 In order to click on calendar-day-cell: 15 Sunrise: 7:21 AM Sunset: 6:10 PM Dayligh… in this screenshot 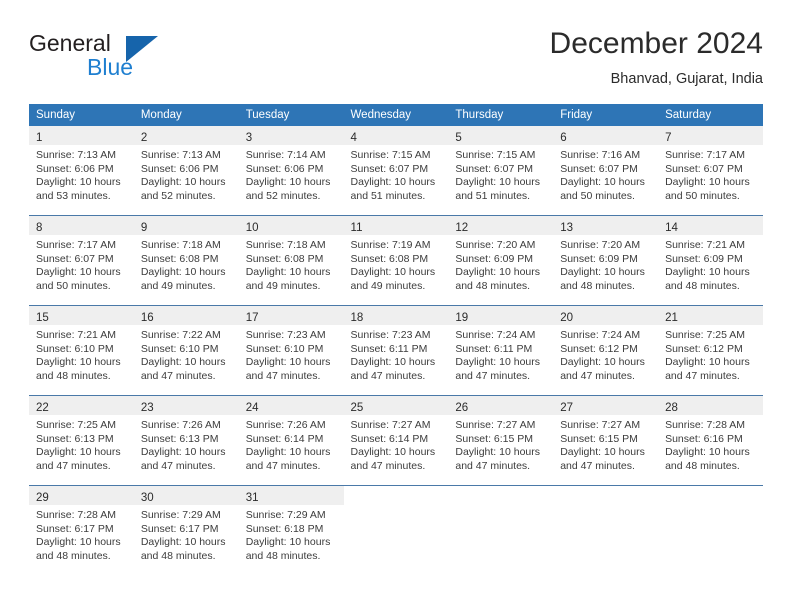, I will do `click(81, 350)`.